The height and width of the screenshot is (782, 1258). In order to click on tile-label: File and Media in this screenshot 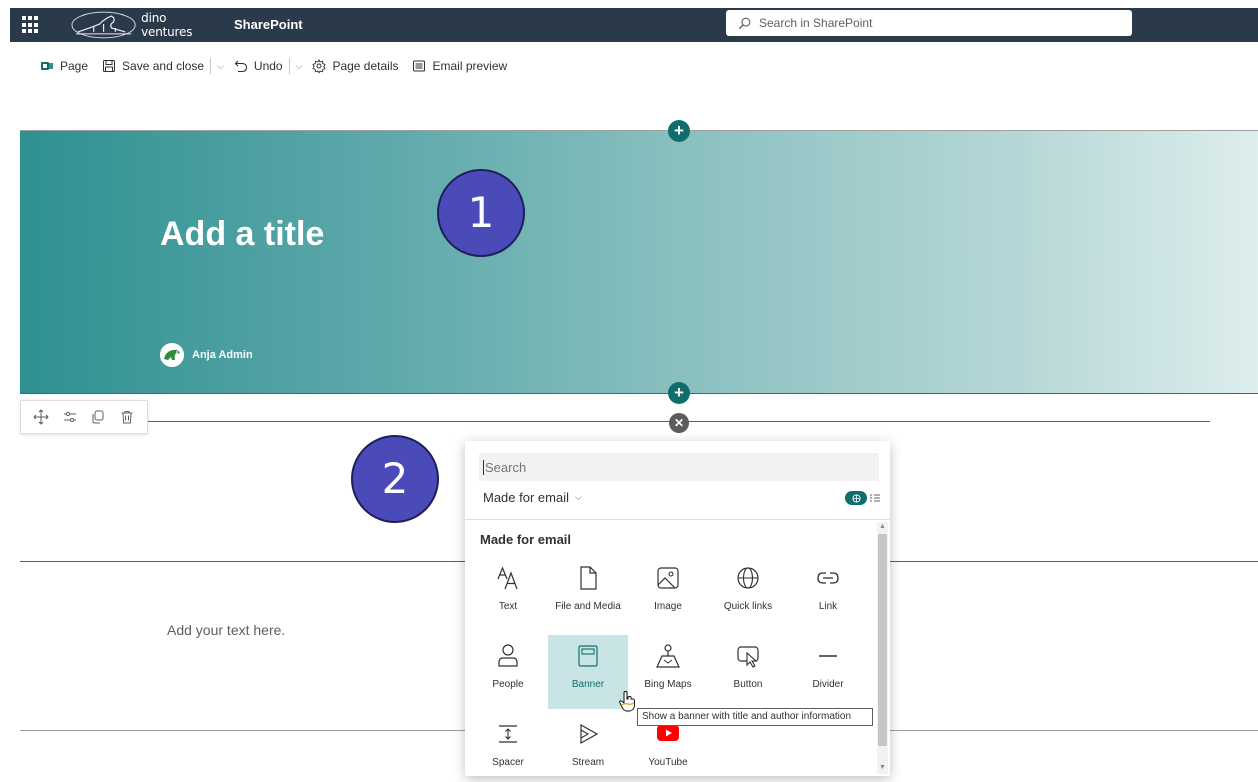, I will do `click(588, 606)`.